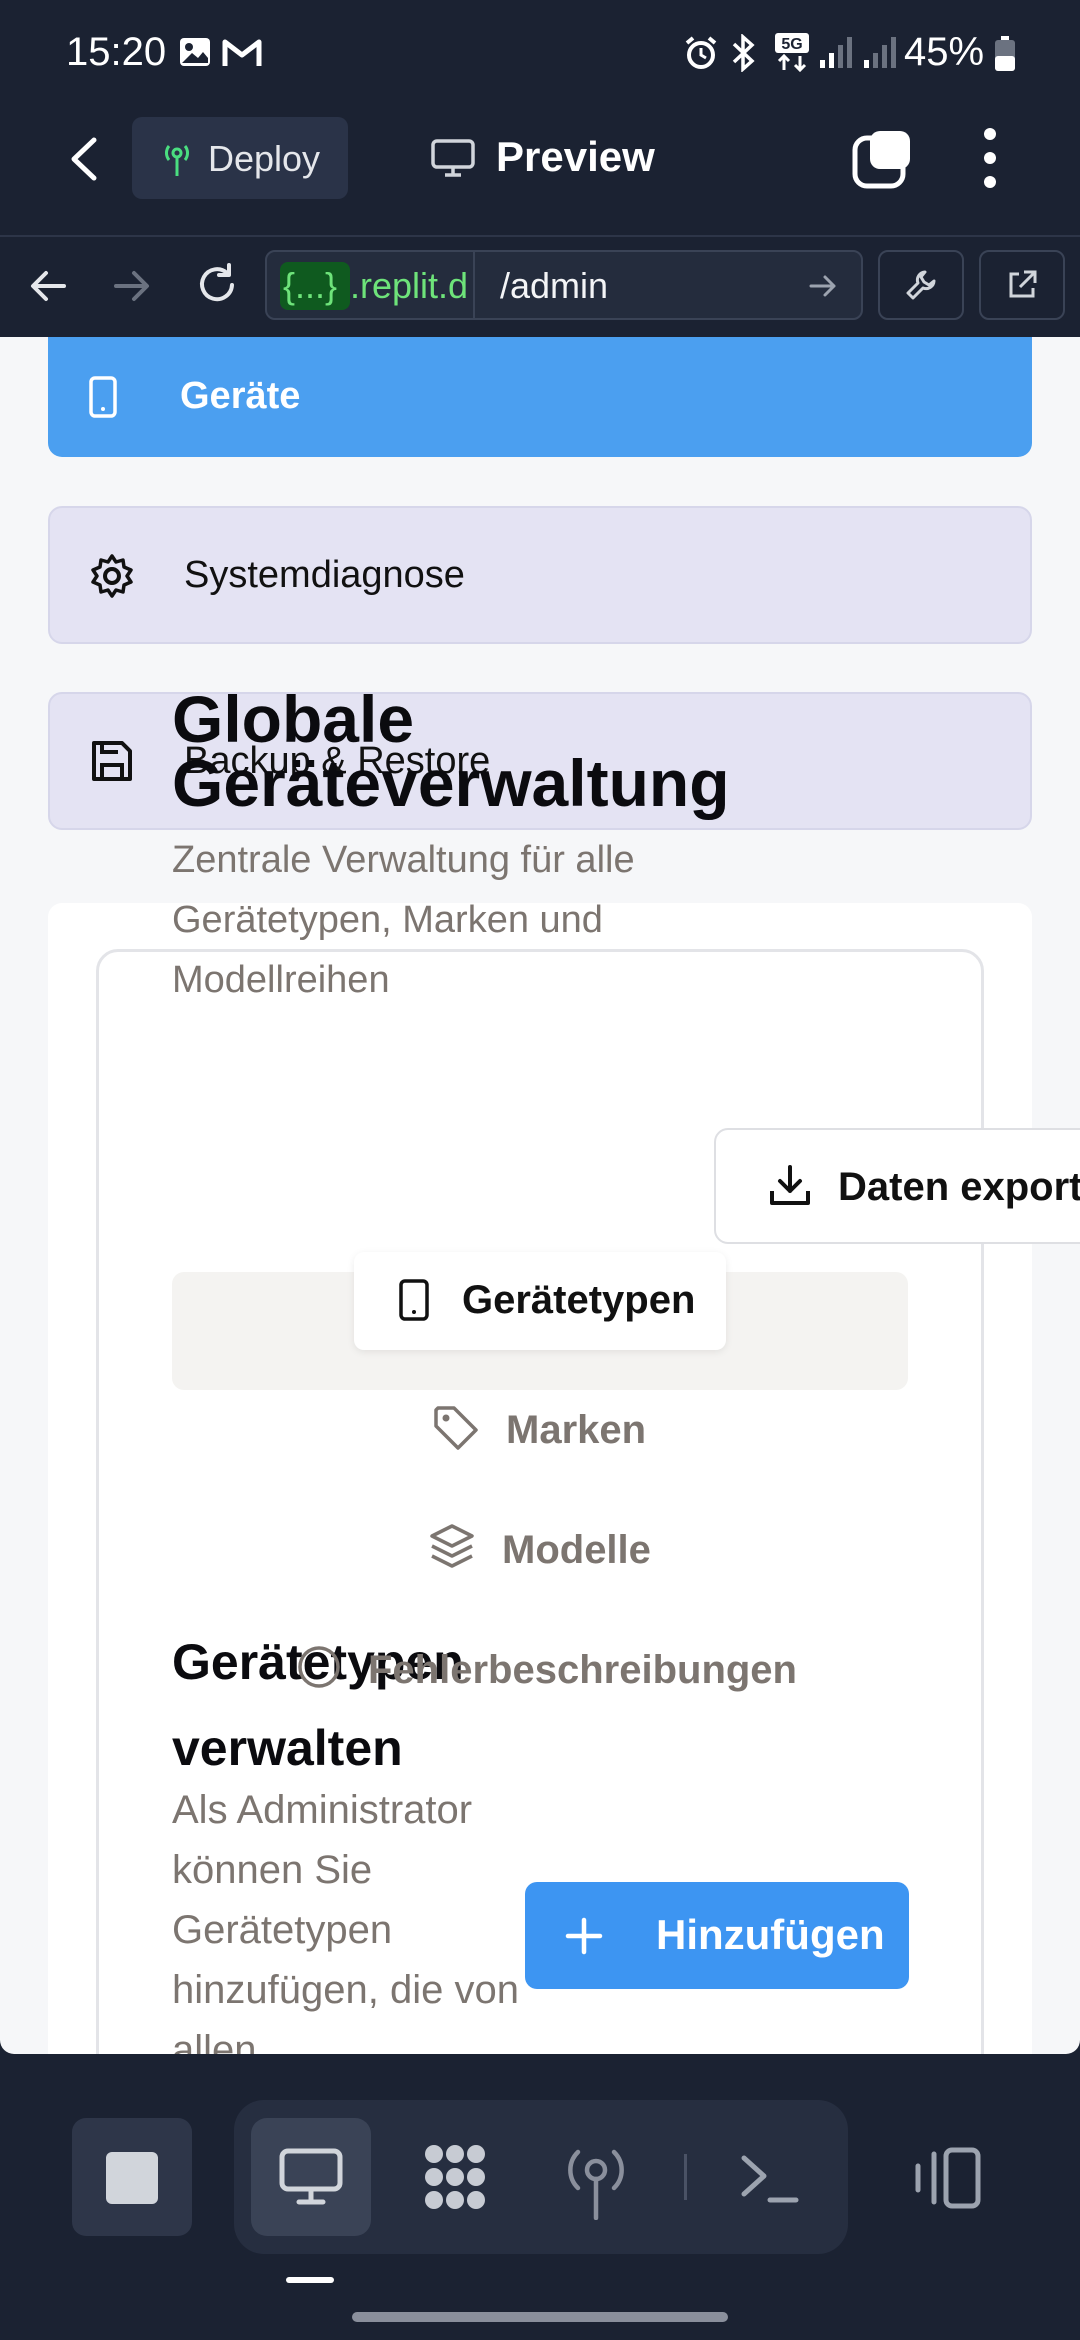  I want to click on tab-fehlerbeschreibungen: Fehlerbeschreibungen, so click(556, 1669).